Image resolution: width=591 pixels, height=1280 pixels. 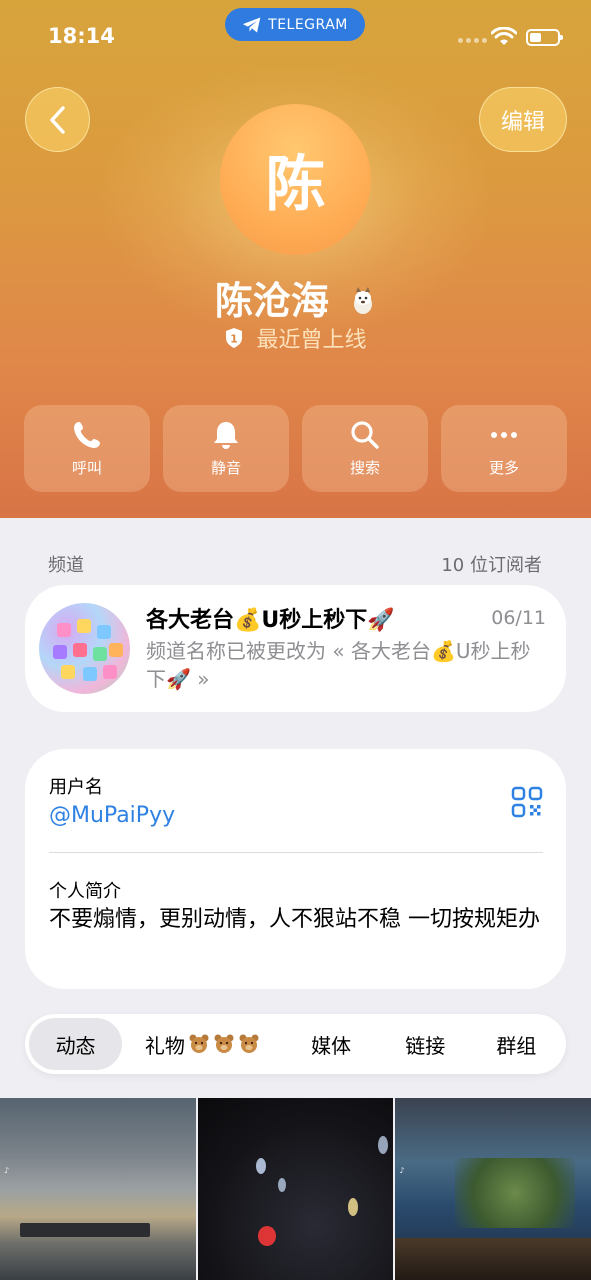 I want to click on last-seen-status: 1 最近曾上线, so click(x=295, y=338).